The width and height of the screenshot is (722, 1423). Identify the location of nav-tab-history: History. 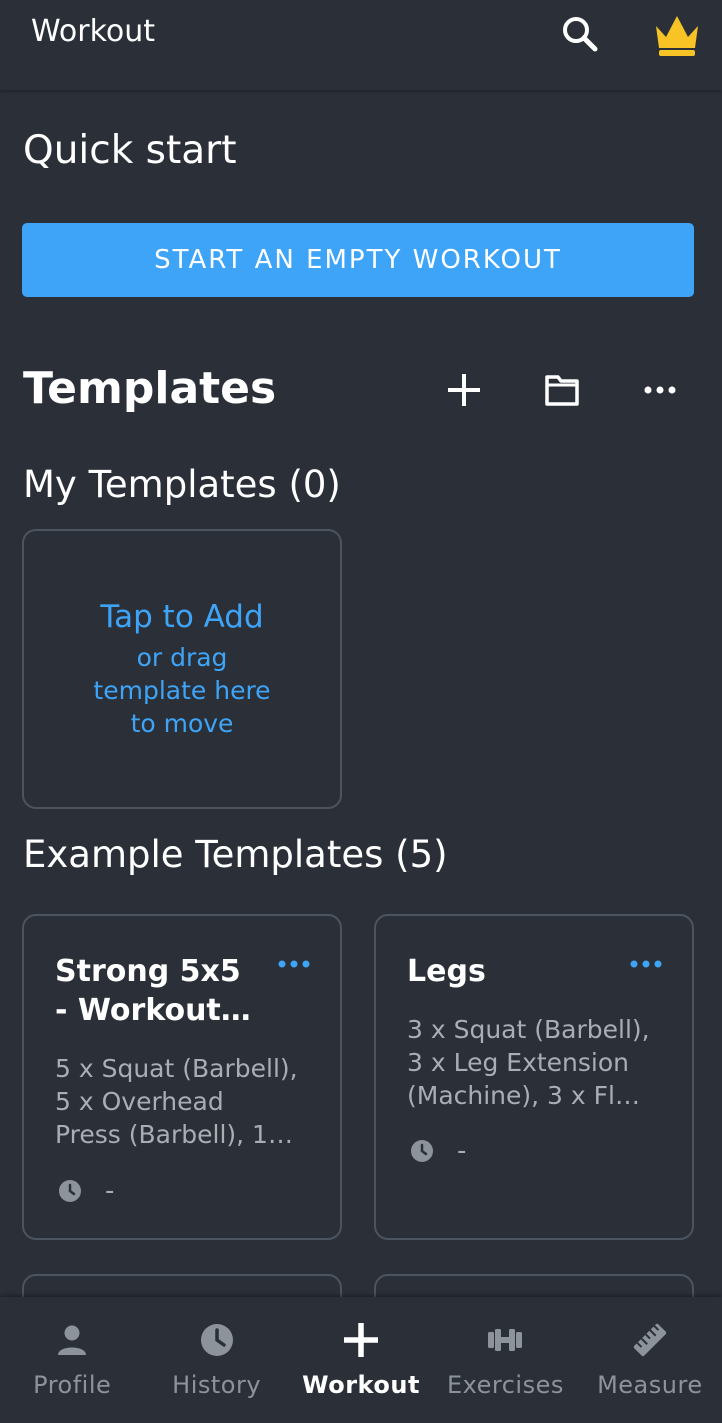
(216, 1360).